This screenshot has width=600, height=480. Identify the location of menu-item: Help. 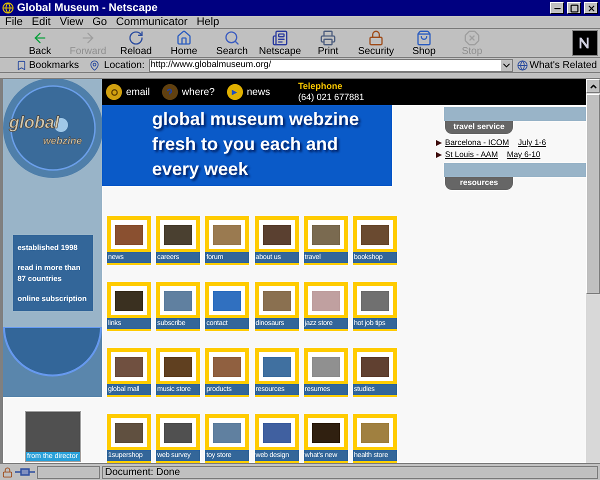
(208, 22).